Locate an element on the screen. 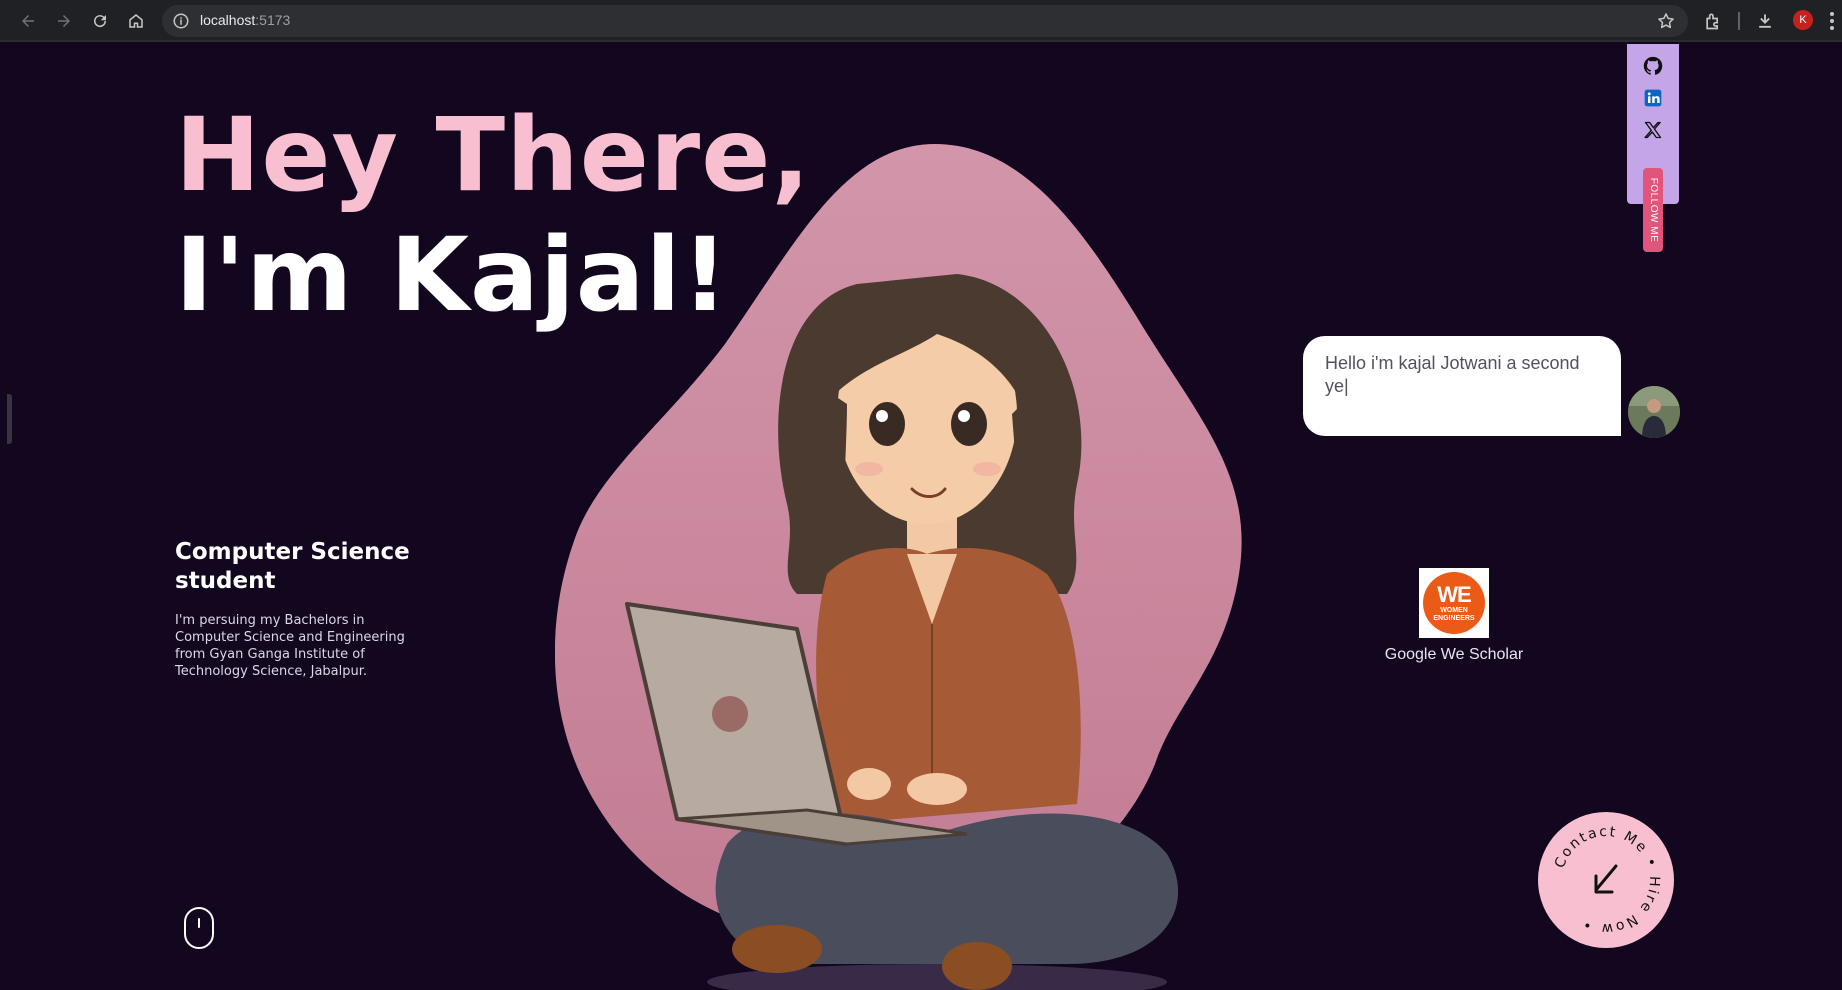 The height and width of the screenshot is (990, 1842). contact-ring-text: Contact Me • Hire Now • is located at coordinates (1606, 880).